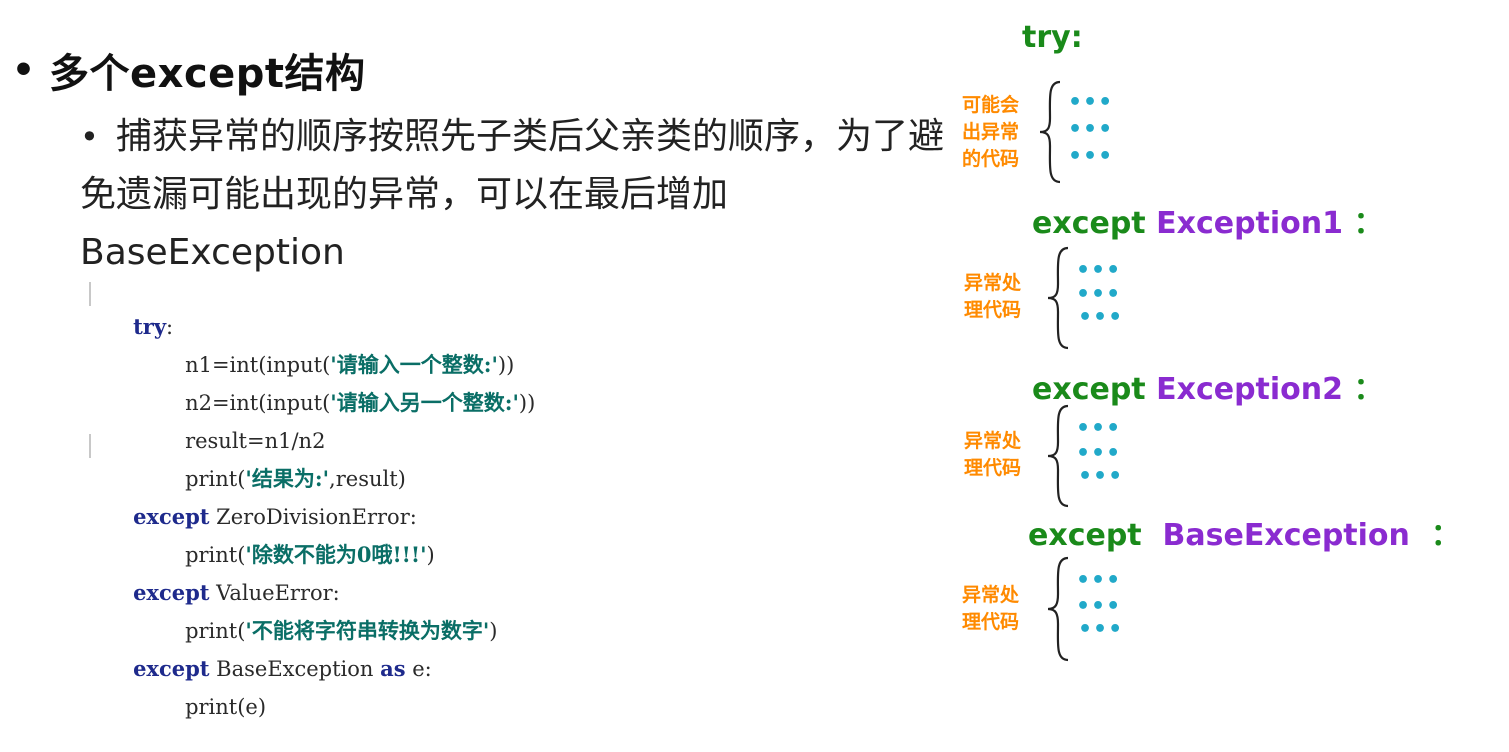  Describe the element at coordinates (133, 310) in the screenshot. I see `code-line: try:` at that location.